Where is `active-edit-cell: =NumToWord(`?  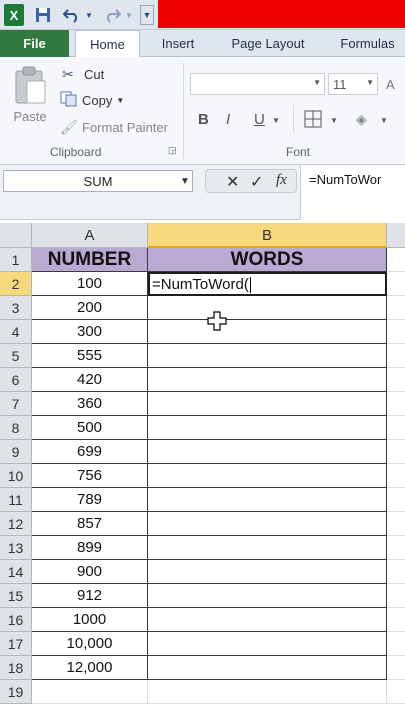 active-edit-cell: =NumToWord( is located at coordinates (267, 284).